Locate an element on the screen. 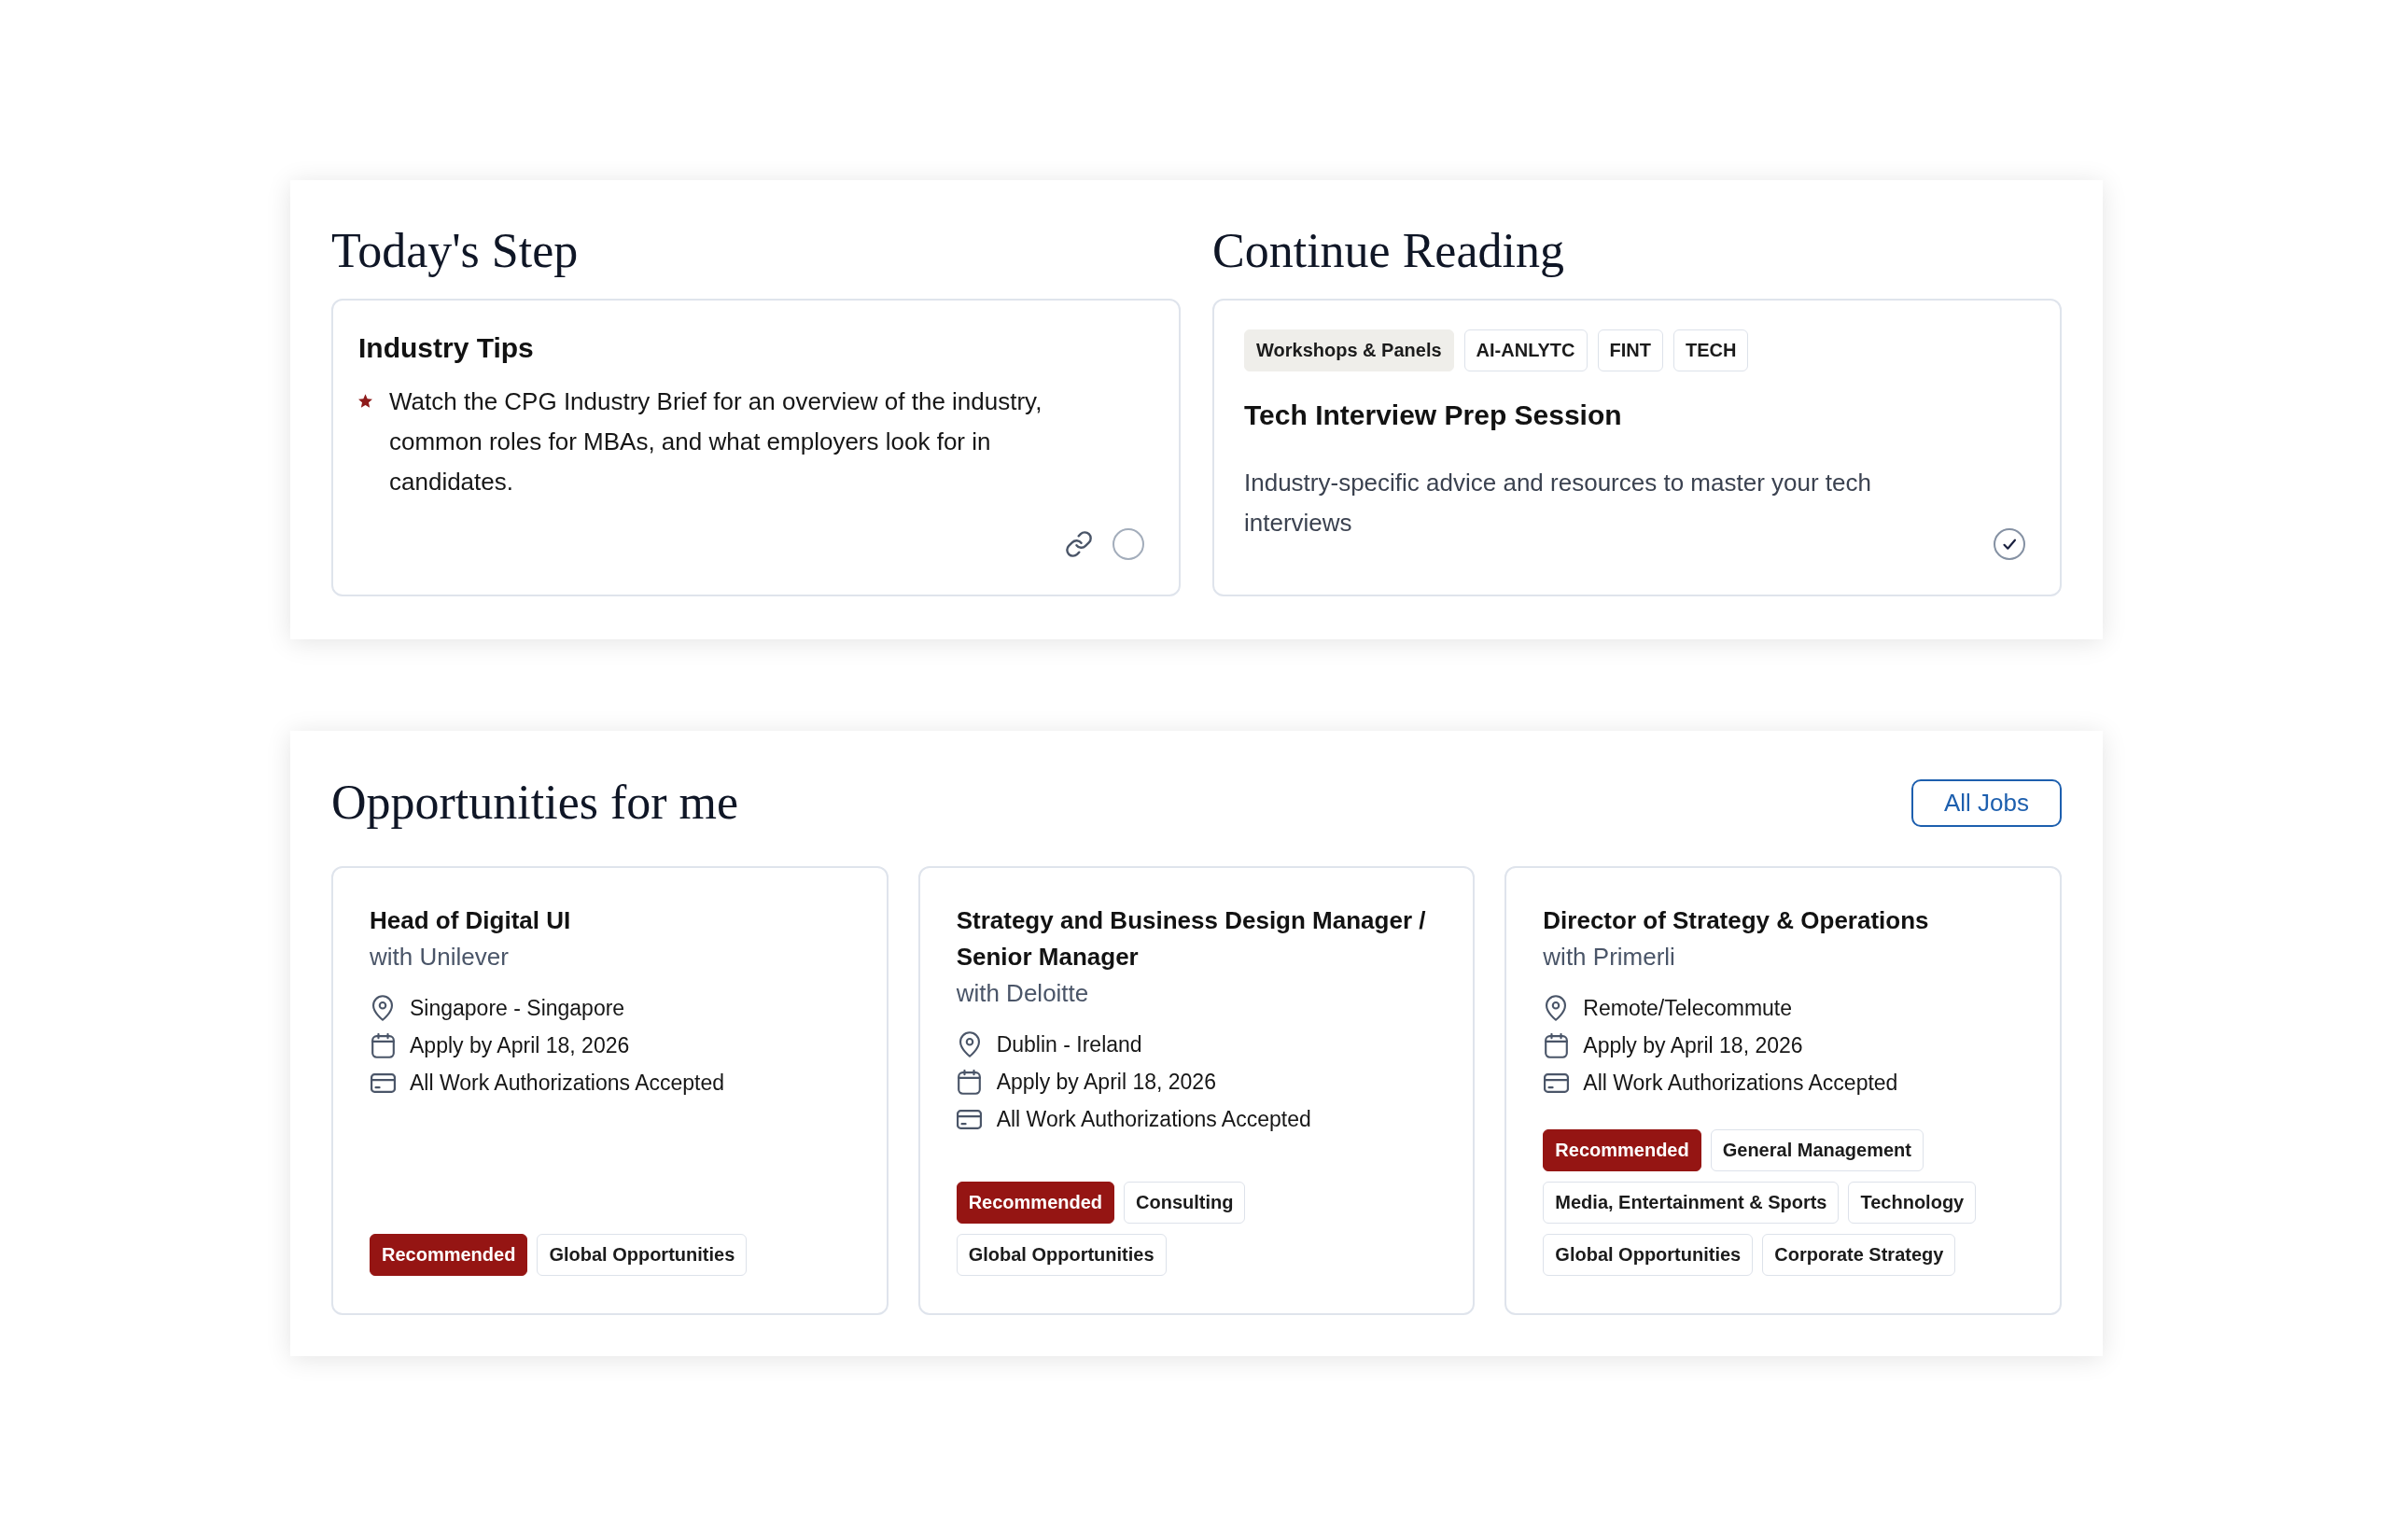 This screenshot has height=1540, width=2393. category-tag: FINT is located at coordinates (1630, 350).